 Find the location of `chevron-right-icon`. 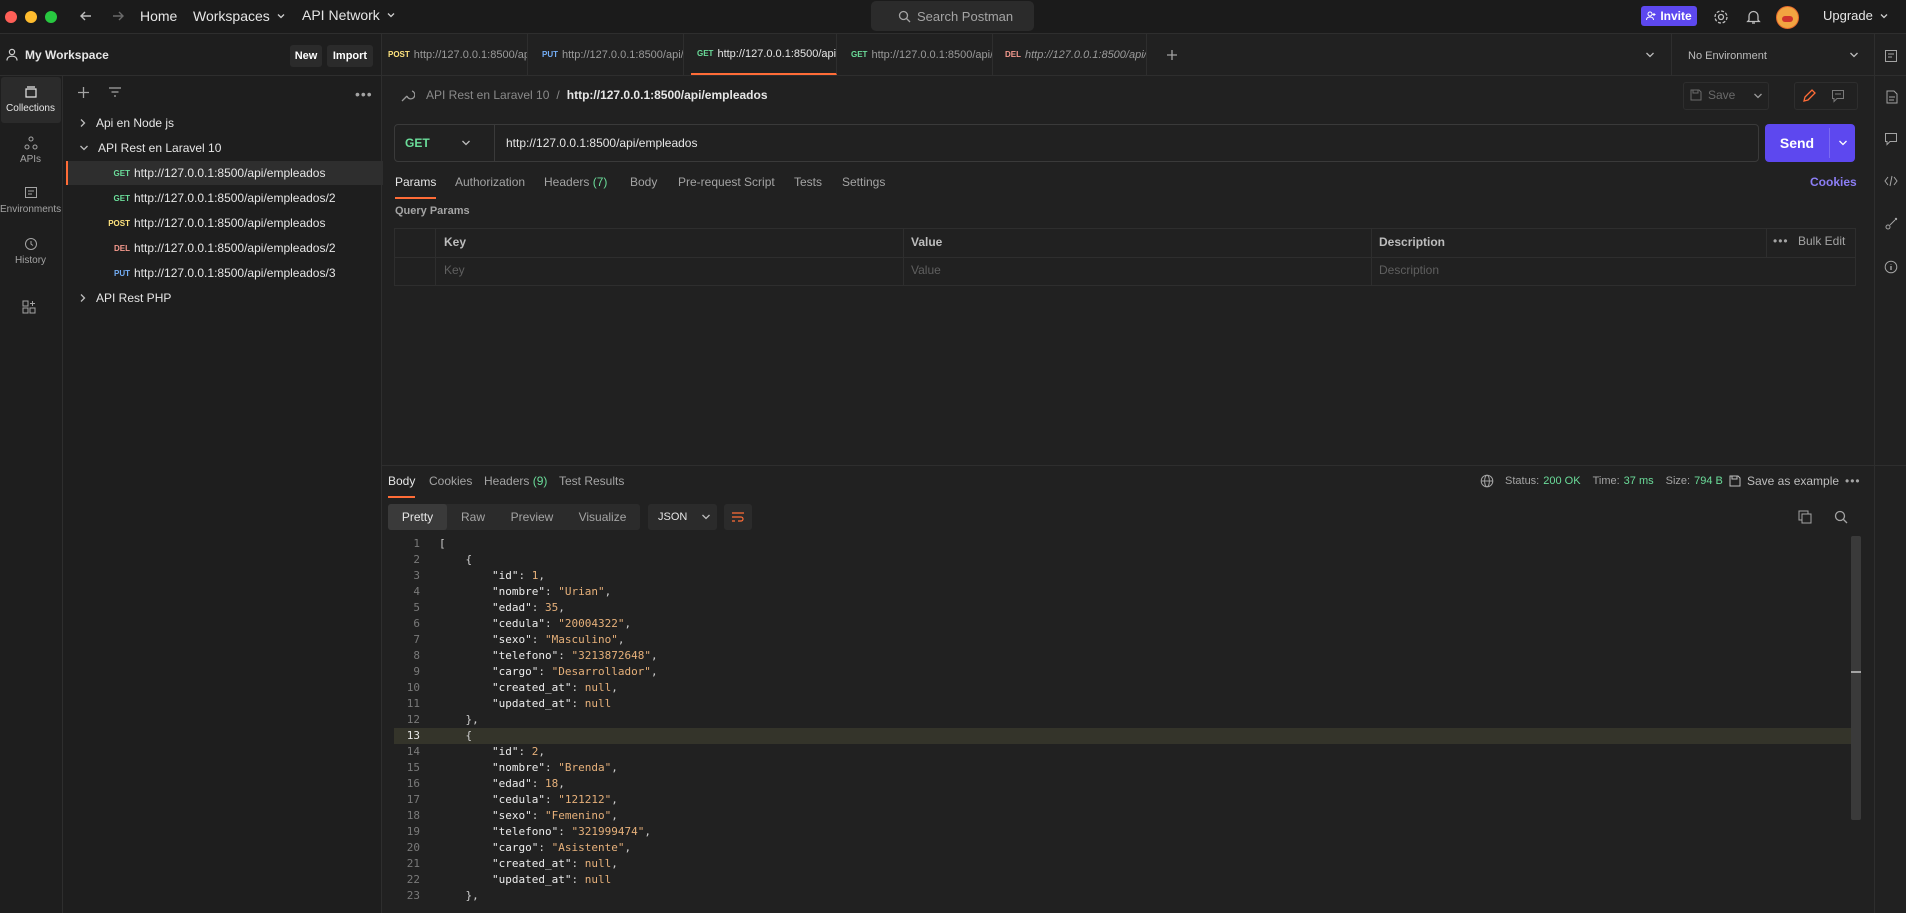

chevron-right-icon is located at coordinates (83, 123).